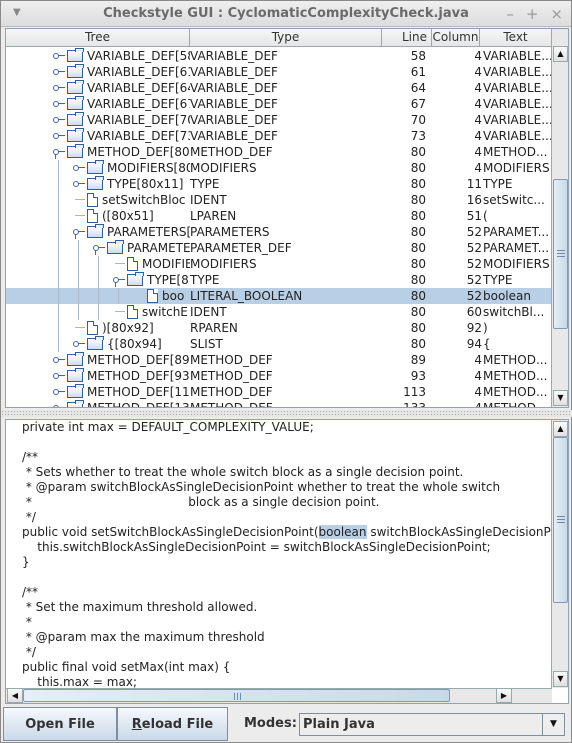 The width and height of the screenshot is (572, 743). I want to click on tree-cell: PARAMETERS[, so click(98, 232).